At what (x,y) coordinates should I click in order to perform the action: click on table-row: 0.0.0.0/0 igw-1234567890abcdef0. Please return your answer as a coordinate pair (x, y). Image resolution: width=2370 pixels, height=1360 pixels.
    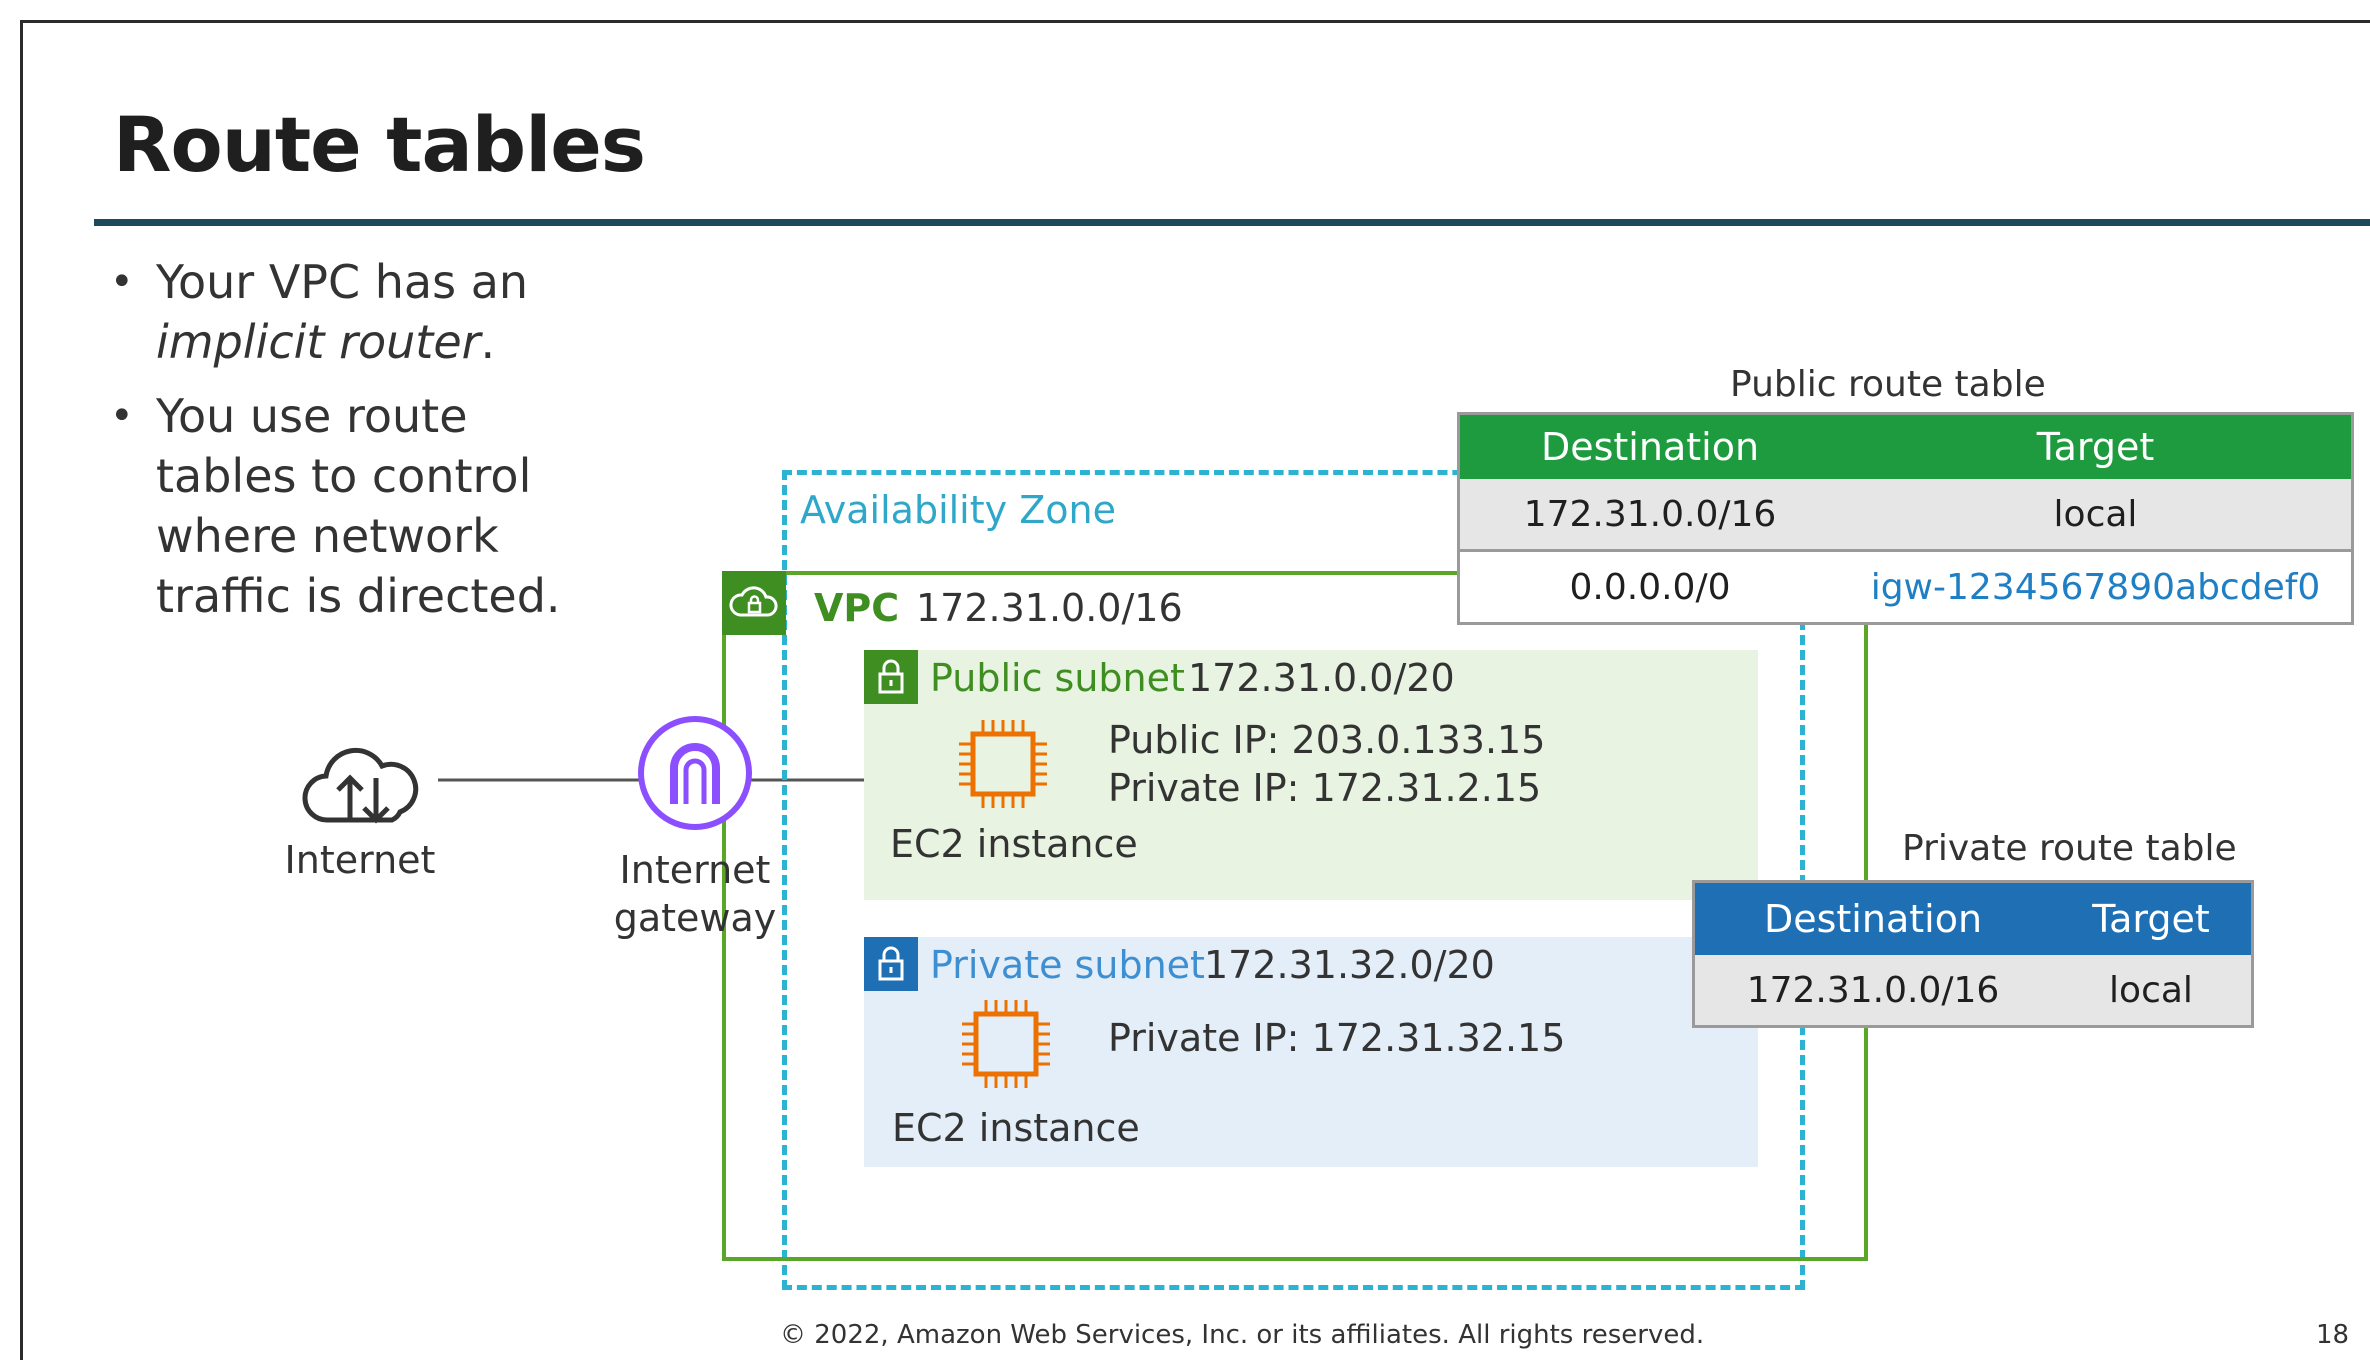
    Looking at the image, I should click on (1905, 587).